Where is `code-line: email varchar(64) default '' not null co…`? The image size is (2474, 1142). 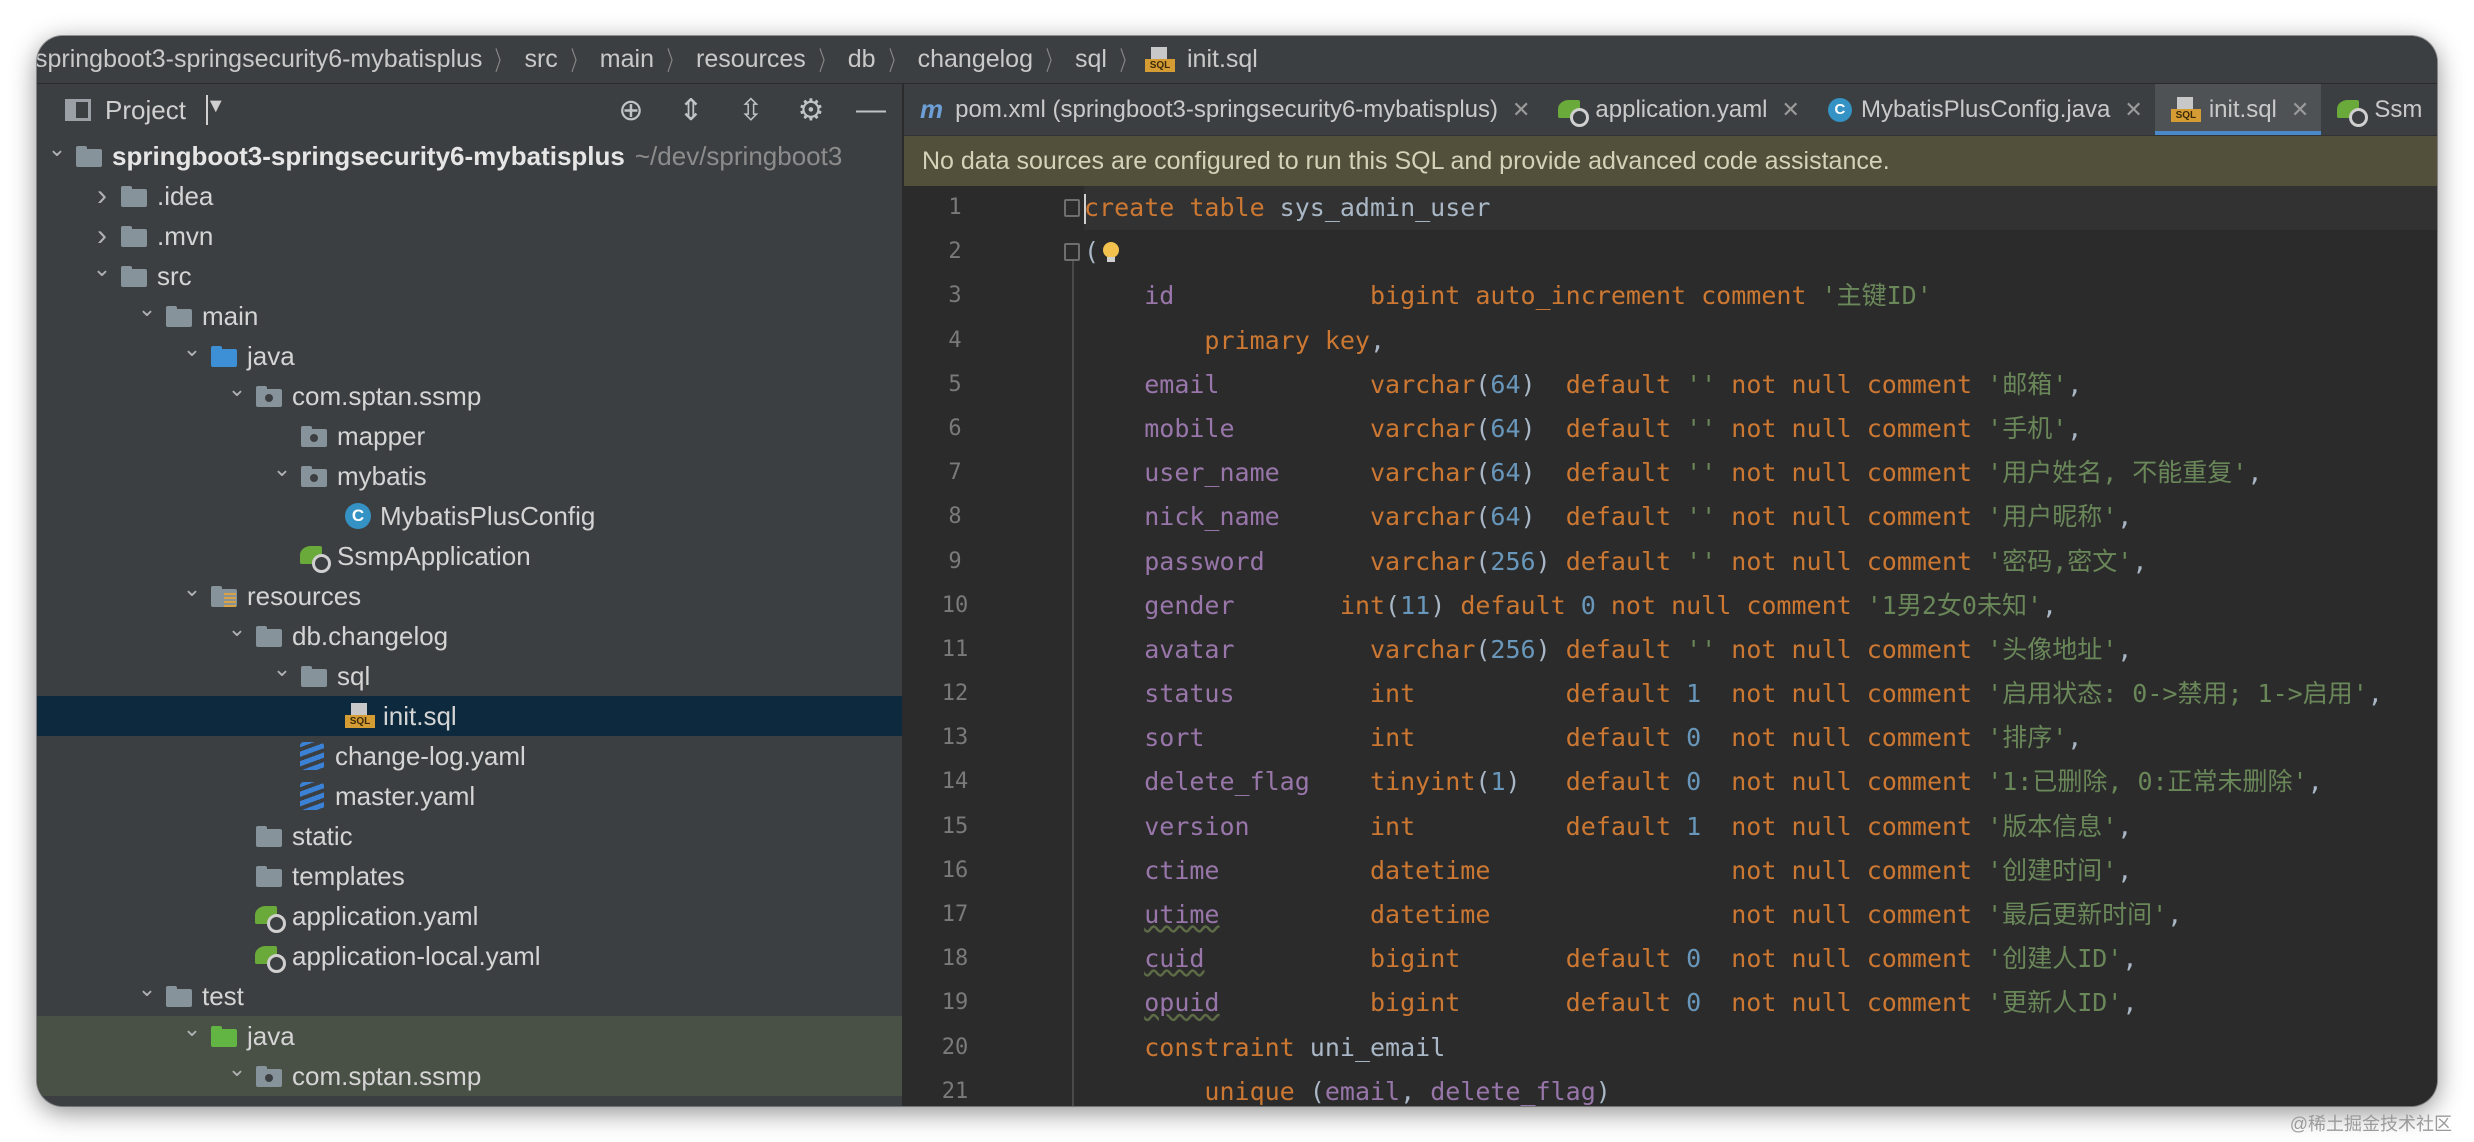
code-line: email varchar(64) default '' not null co… is located at coordinates (1760, 385).